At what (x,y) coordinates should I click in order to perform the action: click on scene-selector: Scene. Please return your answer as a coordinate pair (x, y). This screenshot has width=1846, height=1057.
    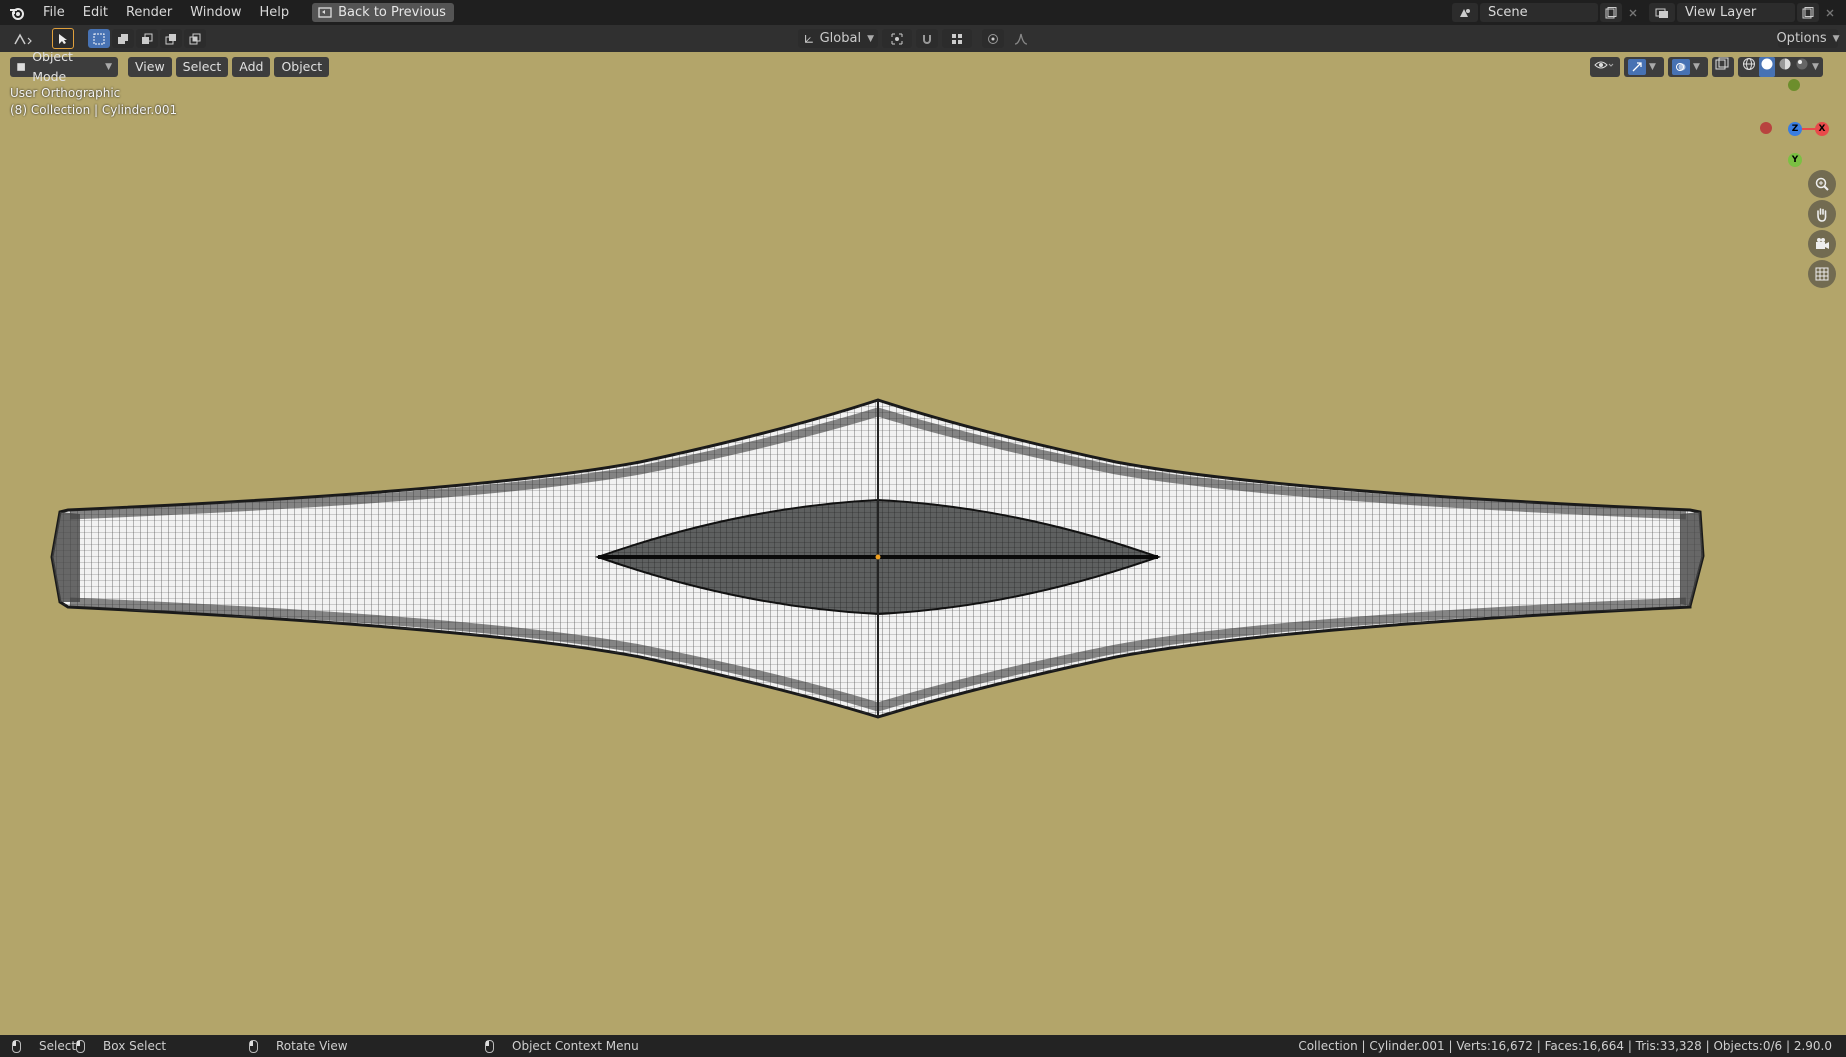
    Looking at the image, I should click on (1548, 12).